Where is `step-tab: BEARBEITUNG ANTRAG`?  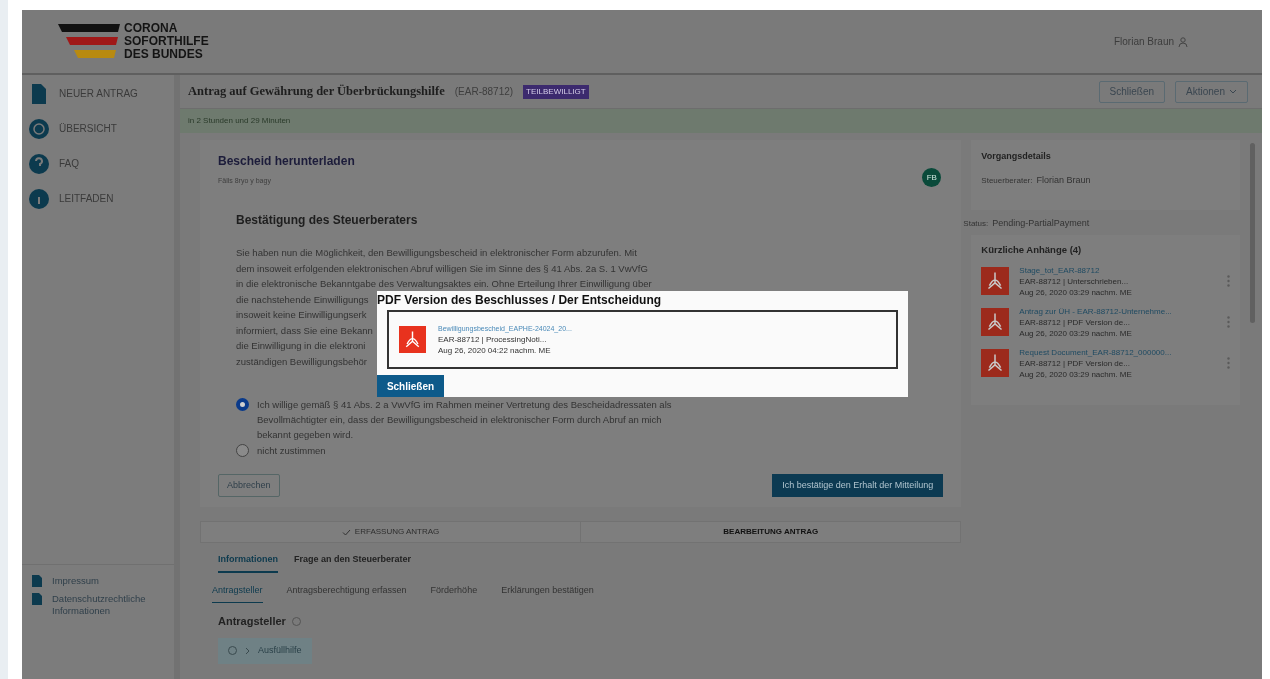
step-tab: BEARBEITUNG ANTRAG is located at coordinates (770, 532).